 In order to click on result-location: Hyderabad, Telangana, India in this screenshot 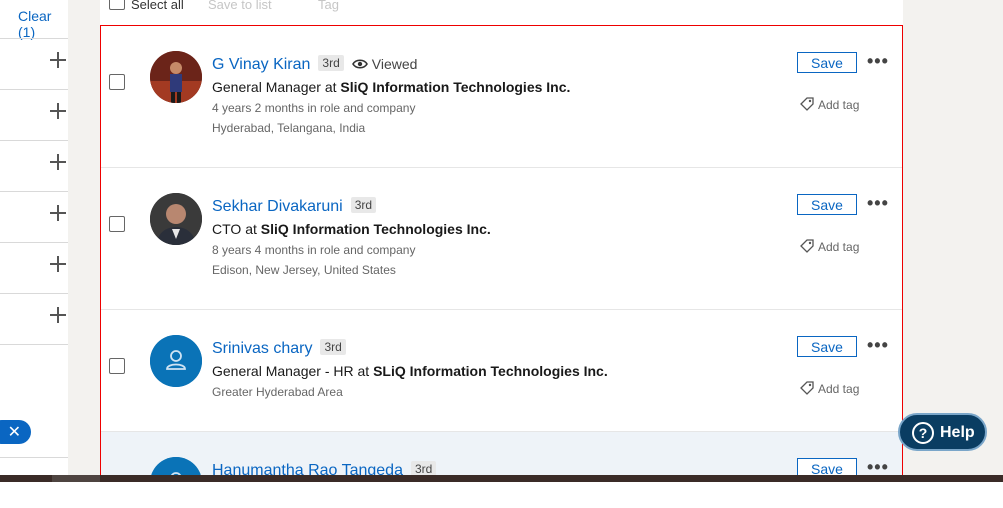, I will do `click(289, 128)`.